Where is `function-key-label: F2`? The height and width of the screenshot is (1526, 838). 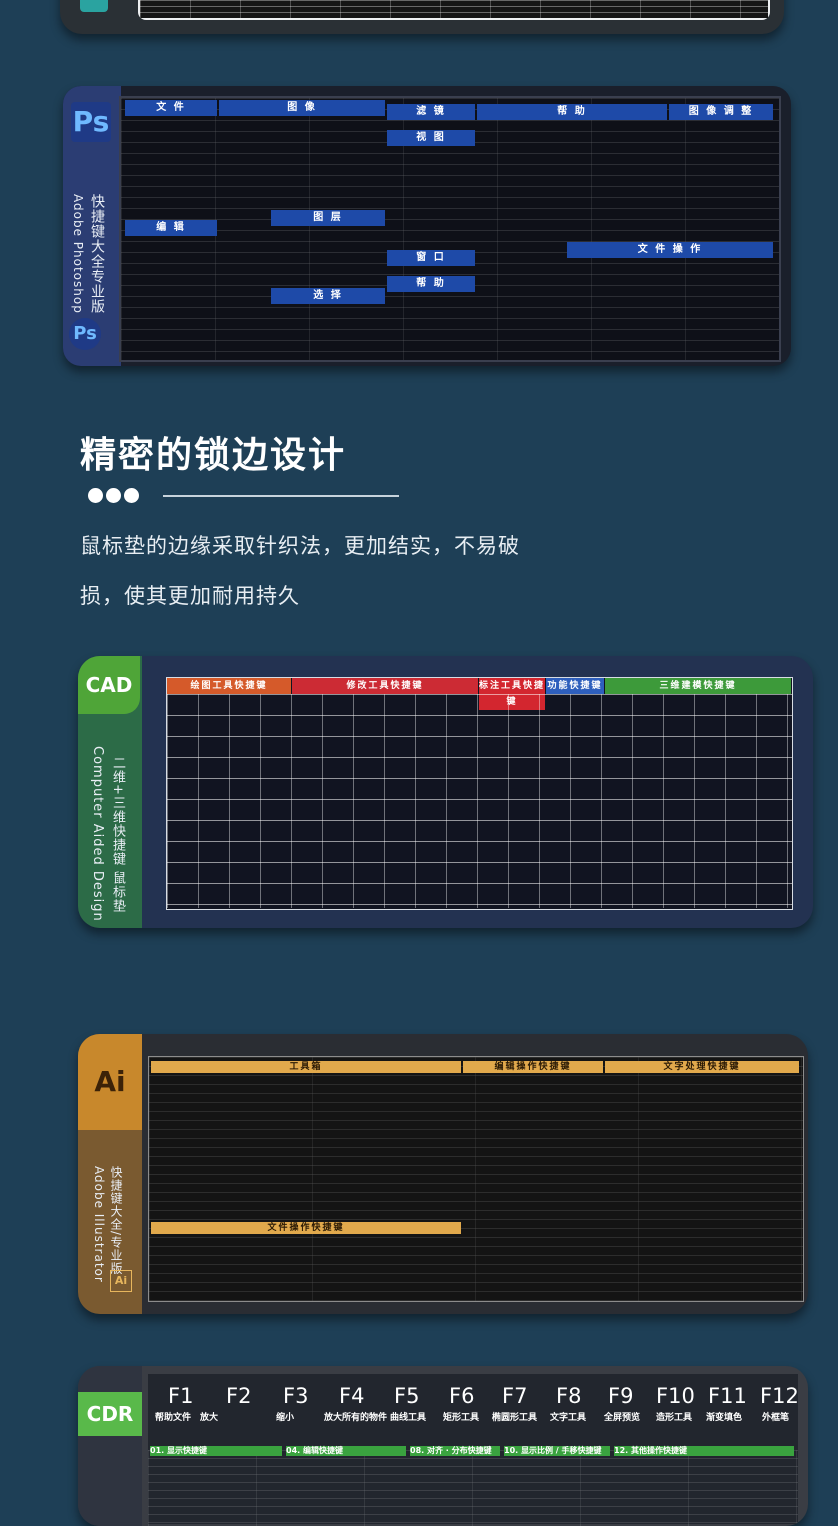 function-key-label: F2 is located at coordinates (239, 1396).